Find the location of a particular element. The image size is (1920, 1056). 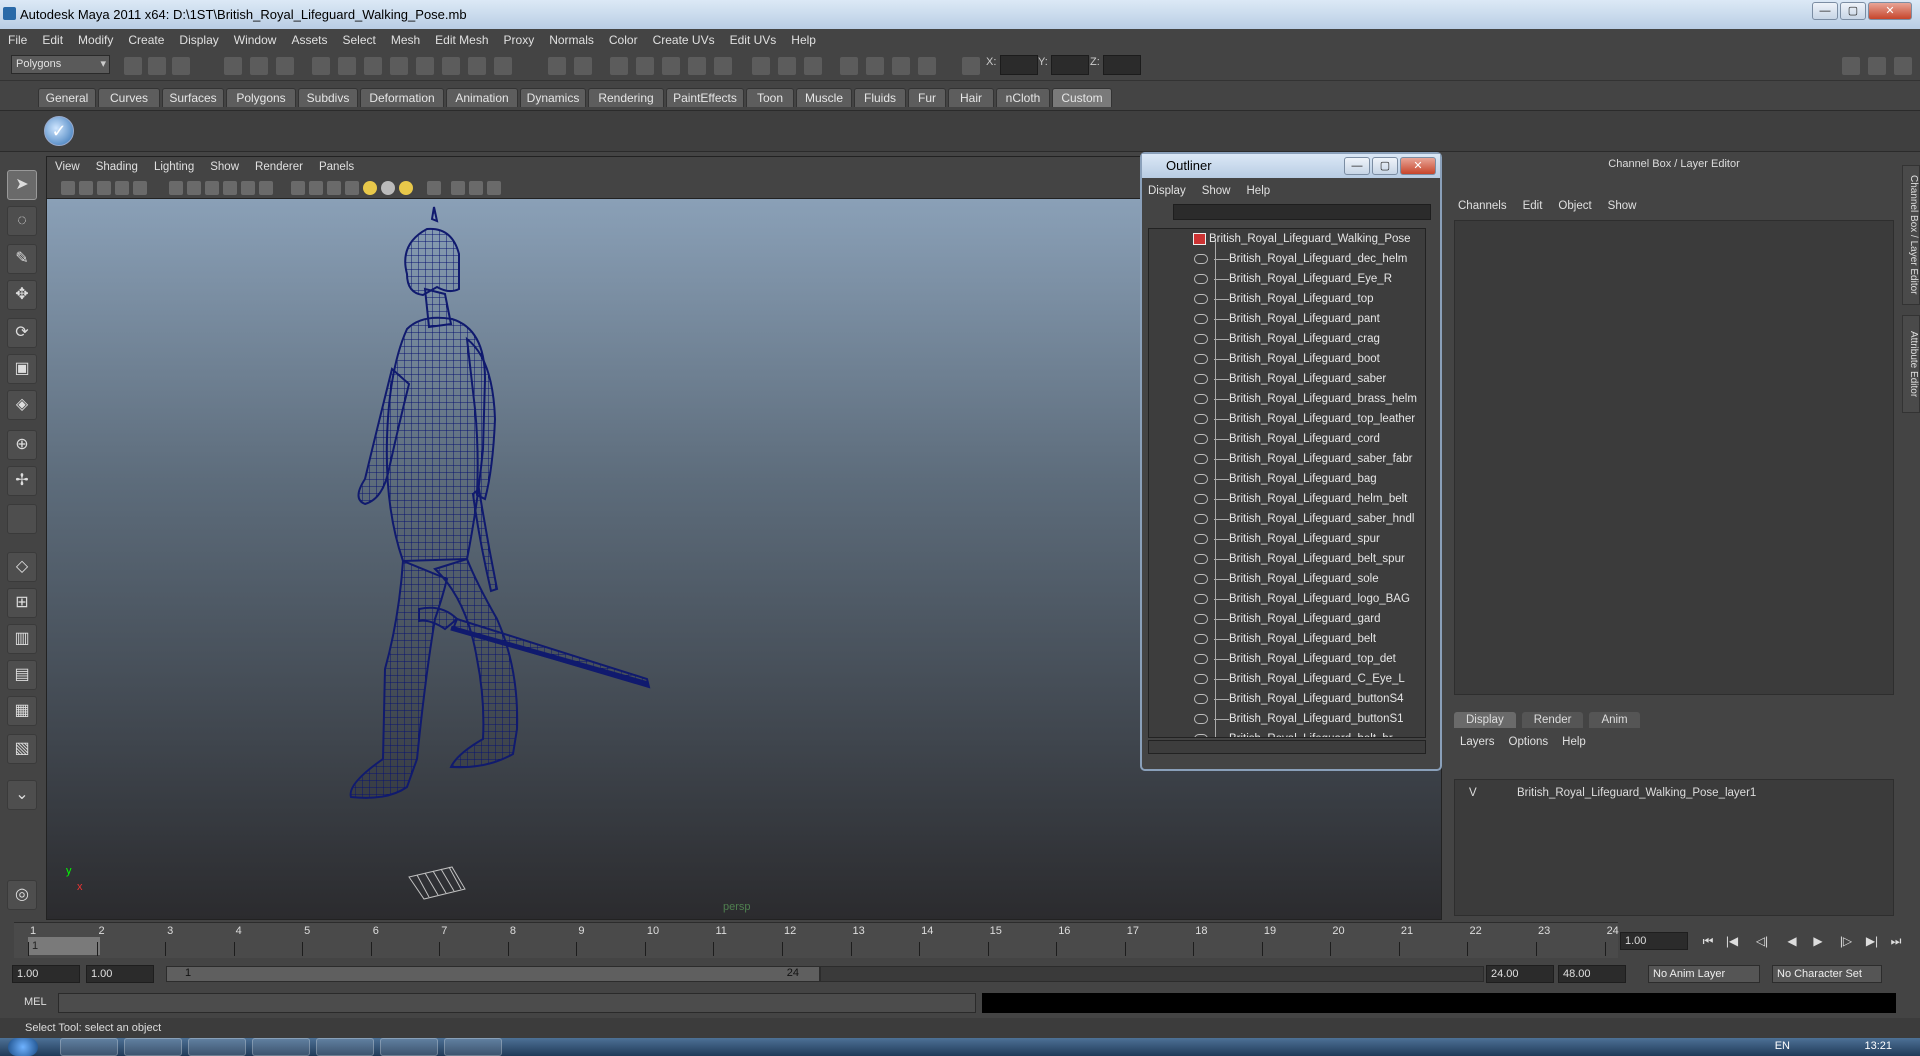

viewport-menu-view: View is located at coordinates (67, 167).